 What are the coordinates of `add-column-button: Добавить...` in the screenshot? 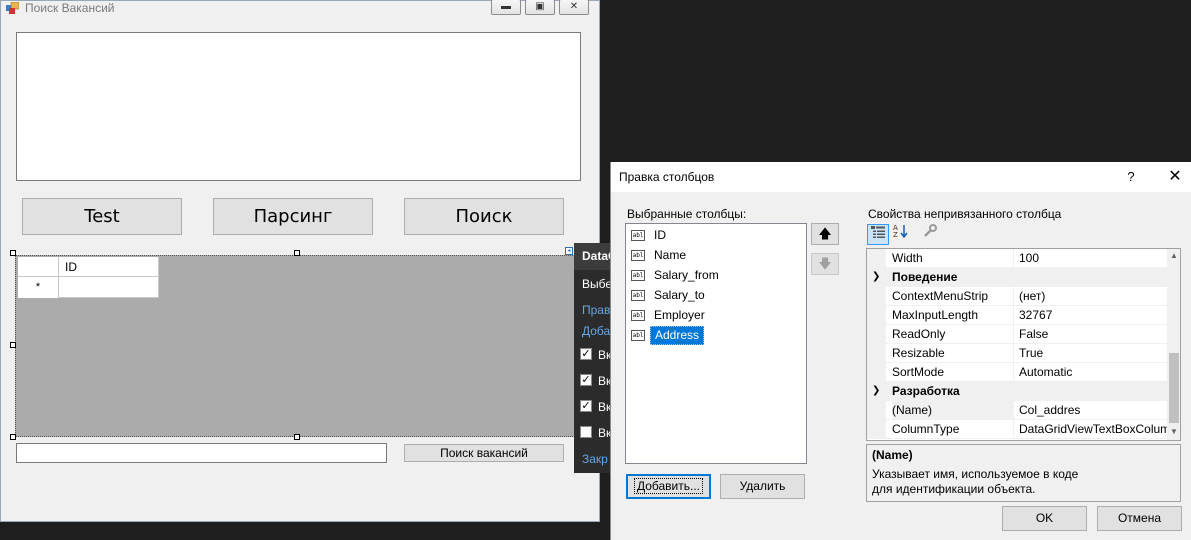 It's located at (668, 486).